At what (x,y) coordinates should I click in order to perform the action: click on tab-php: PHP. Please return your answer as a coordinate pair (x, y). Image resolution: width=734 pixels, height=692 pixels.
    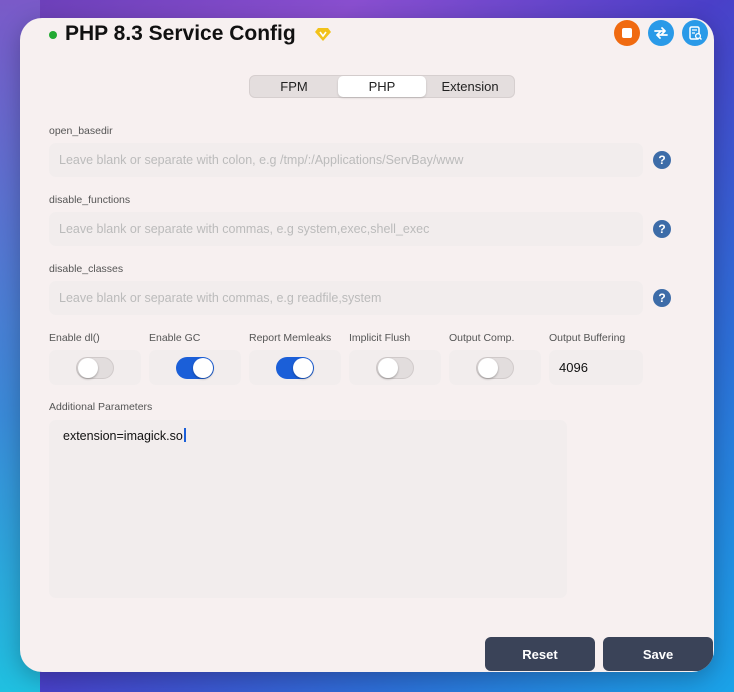
    Looking at the image, I should click on (382, 86).